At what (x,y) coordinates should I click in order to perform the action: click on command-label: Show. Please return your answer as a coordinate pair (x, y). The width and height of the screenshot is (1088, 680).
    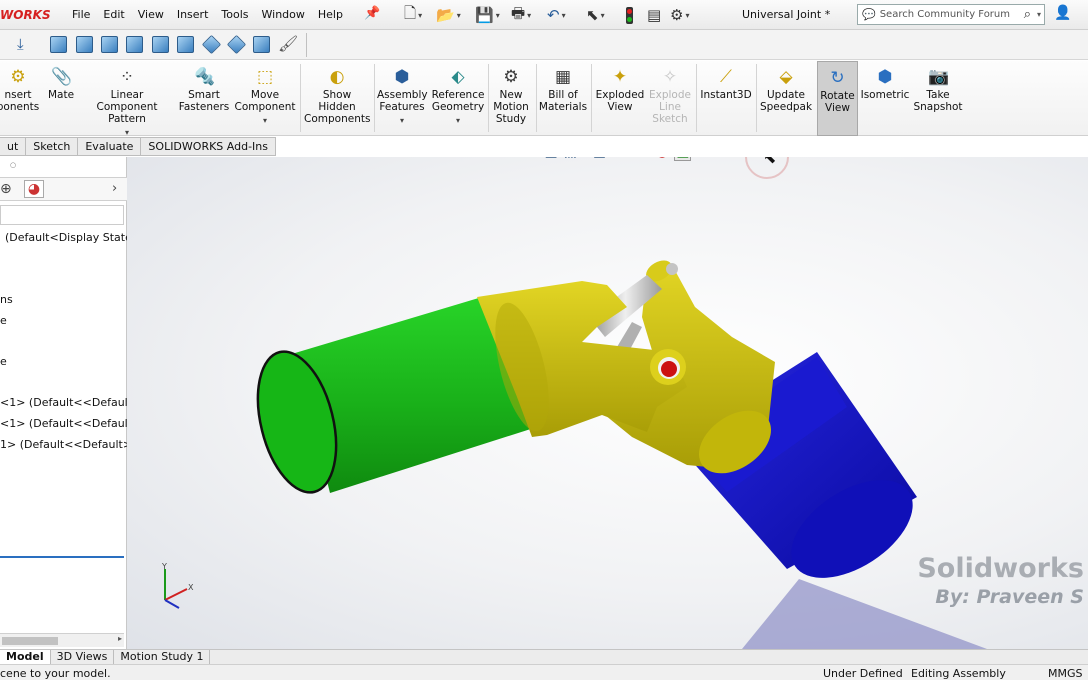
    Looking at the image, I should click on (337, 95).